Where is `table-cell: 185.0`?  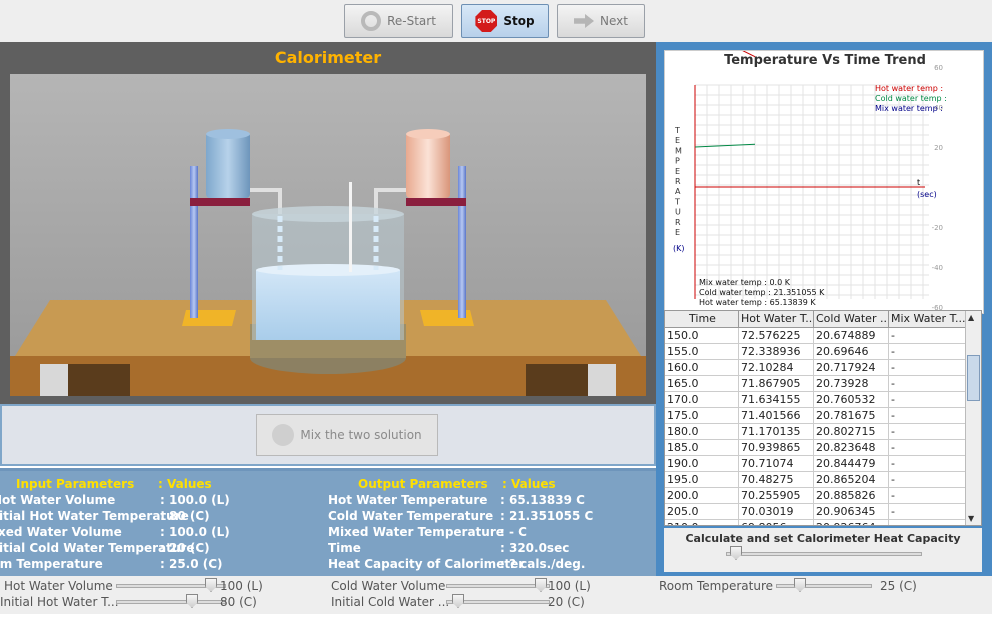
table-cell: 185.0 is located at coordinates (702, 447).